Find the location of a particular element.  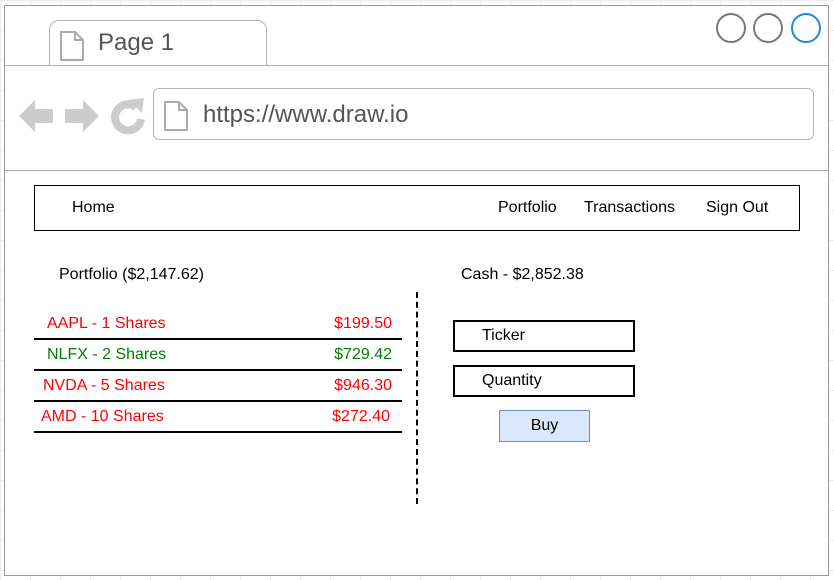

holding-row: NLFX - 2 Shares $729.42 is located at coordinates (218, 355).